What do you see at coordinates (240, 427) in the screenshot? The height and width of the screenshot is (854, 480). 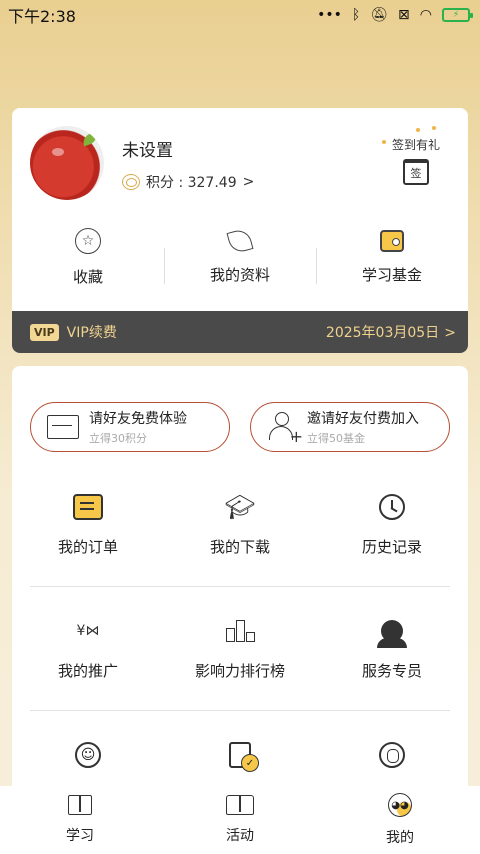 I see `invite-row: 请好友免费体验 立得30积分 + 邀请好友付费加入 立得50基金` at bounding box center [240, 427].